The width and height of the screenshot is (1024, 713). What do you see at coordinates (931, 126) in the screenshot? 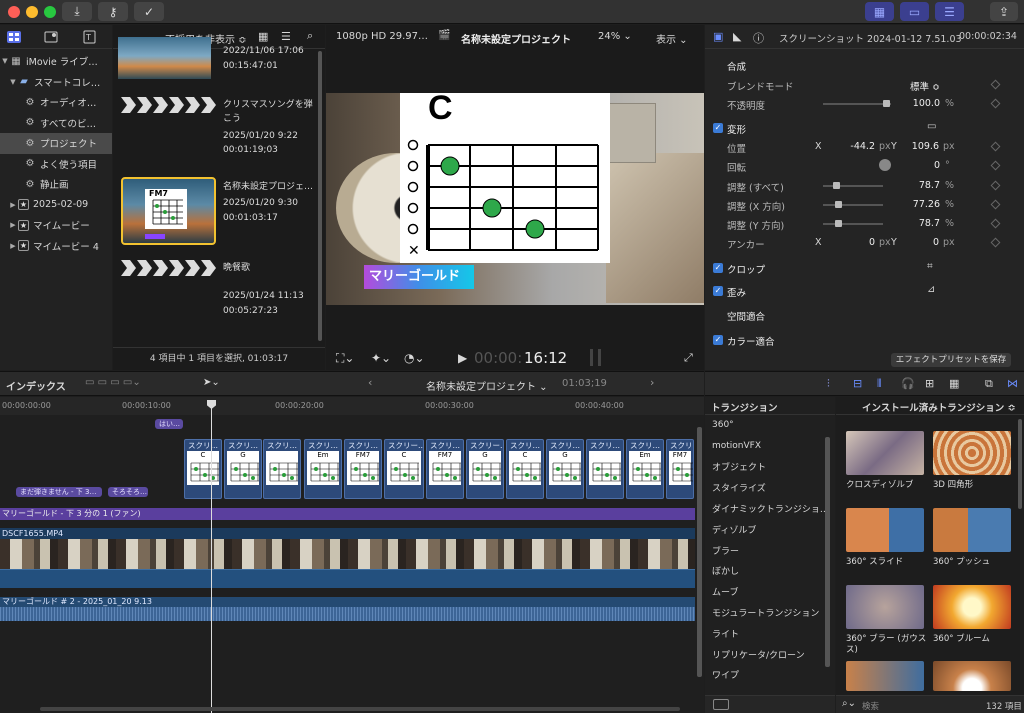
I see `transform-onscreen-icon: ▭` at bounding box center [931, 126].